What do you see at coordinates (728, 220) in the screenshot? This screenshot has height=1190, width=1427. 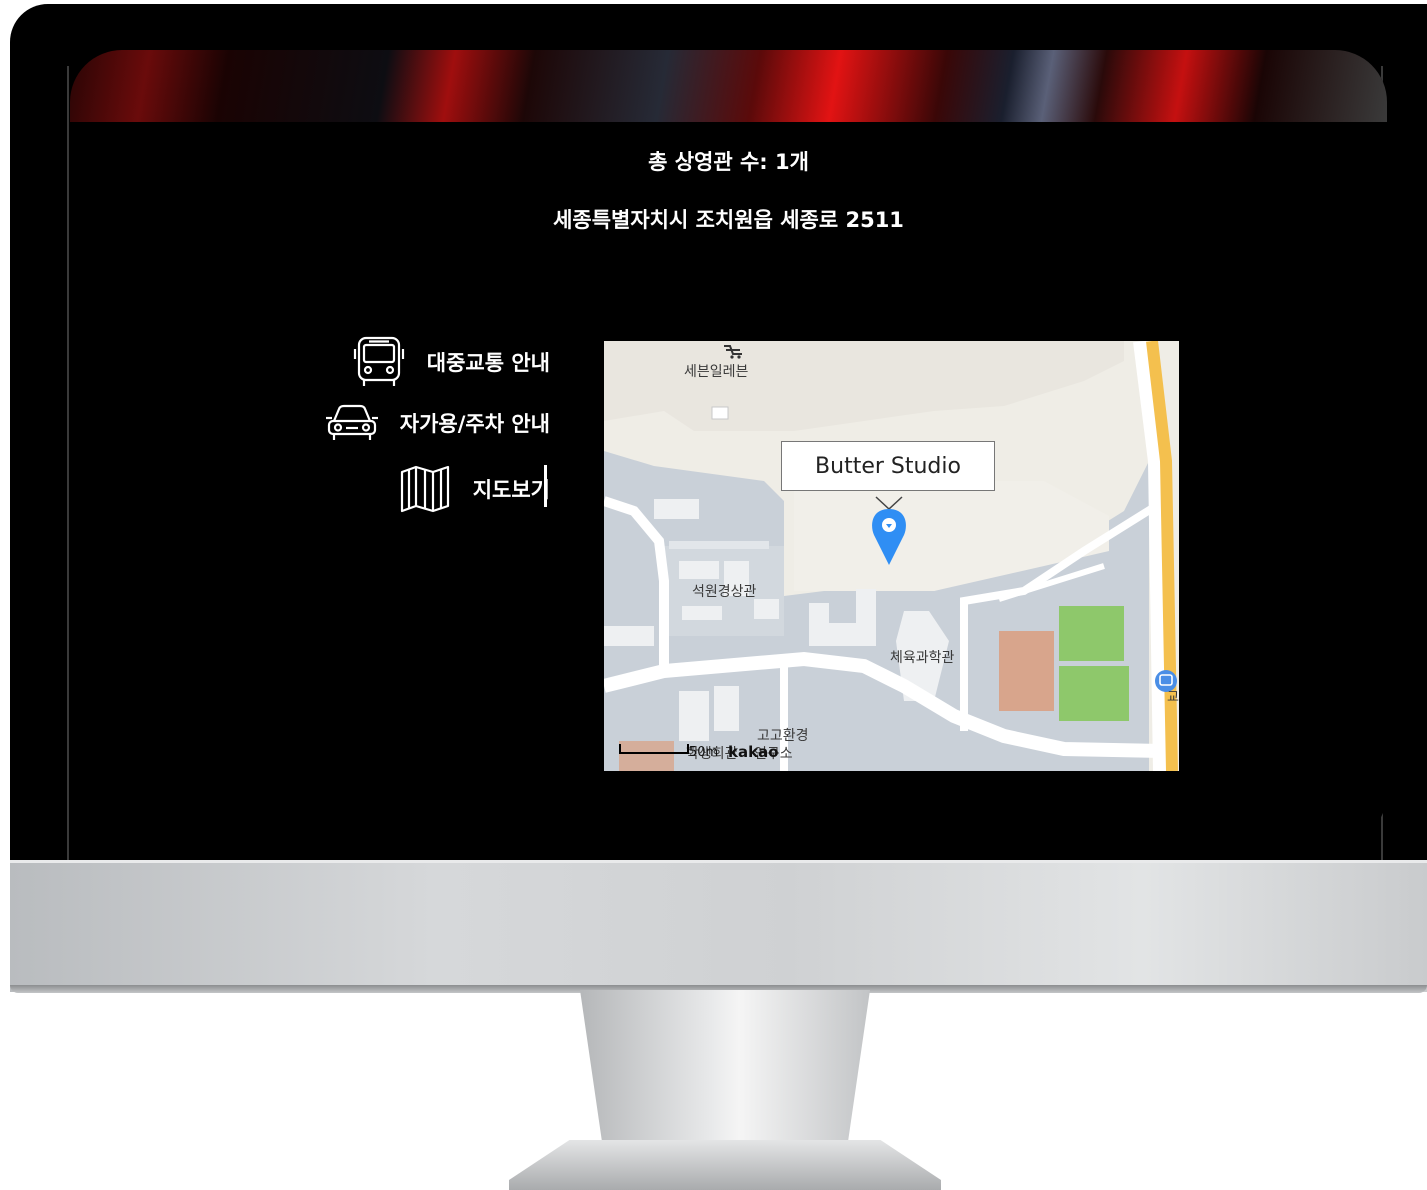 I see `theater-address: 세종특별자치시 조치원읍 세종로 2511` at bounding box center [728, 220].